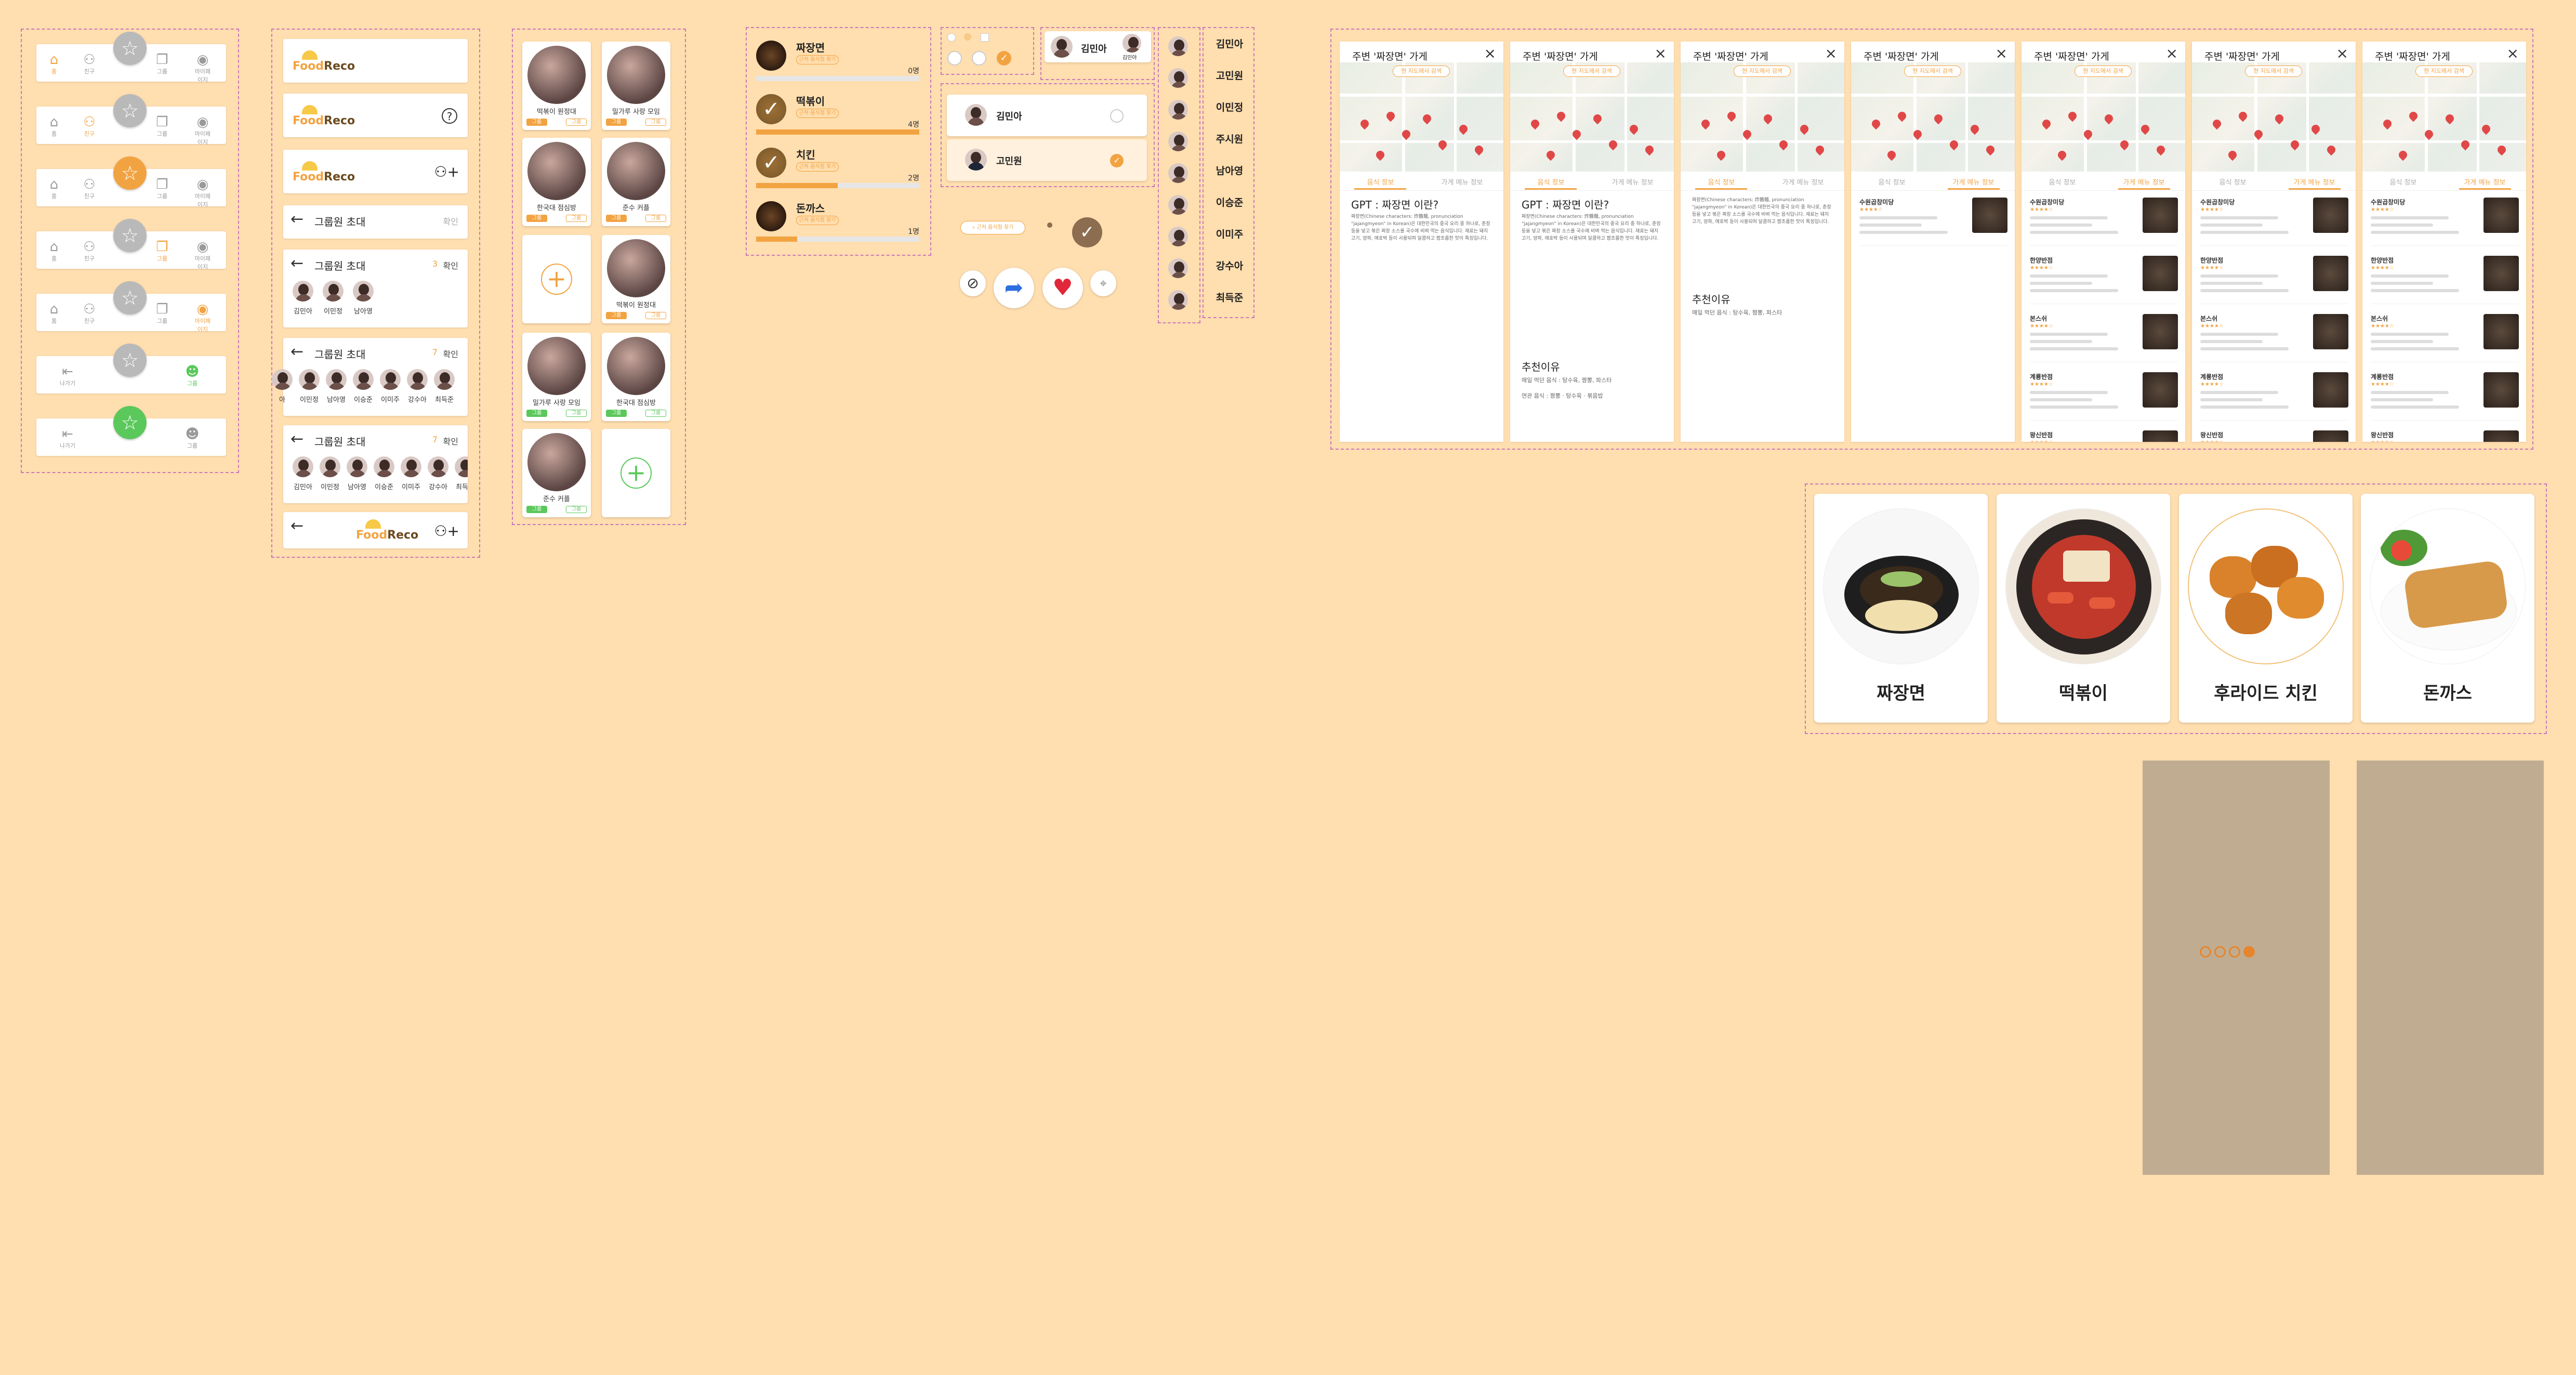 Image resolution: width=2576 pixels, height=1375 pixels. What do you see at coordinates (951, 37) in the screenshot?
I see `radio-small` at bounding box center [951, 37].